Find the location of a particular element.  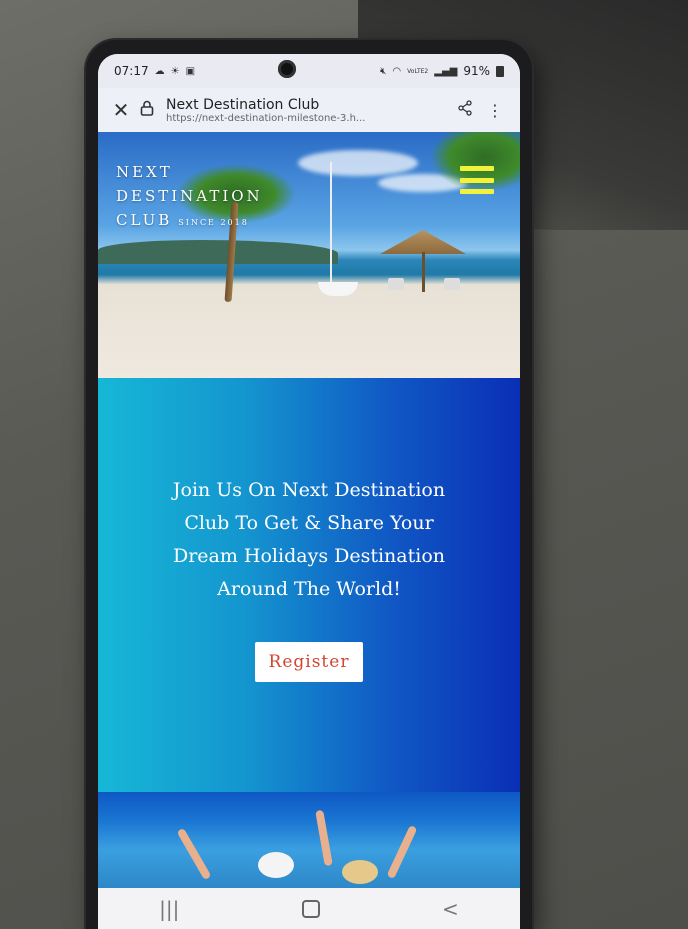

cloud-shape is located at coordinates (358, 163).